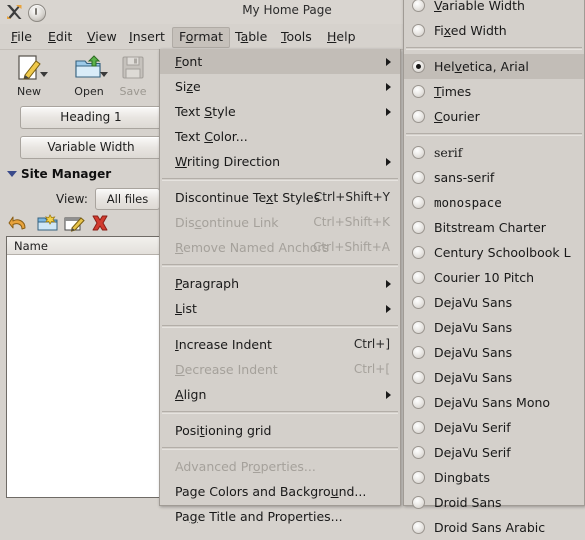  What do you see at coordinates (191, 394) in the screenshot?
I see `menu-item-label: Align` at bounding box center [191, 394].